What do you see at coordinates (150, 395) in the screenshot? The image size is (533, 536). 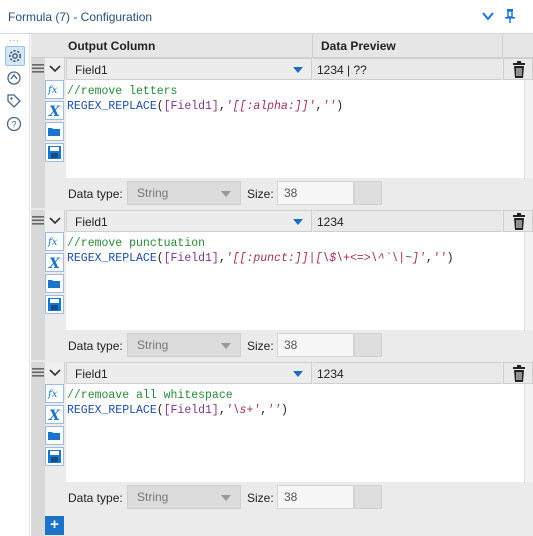 I see `expression-comment: //remoave all whitespace` at bounding box center [150, 395].